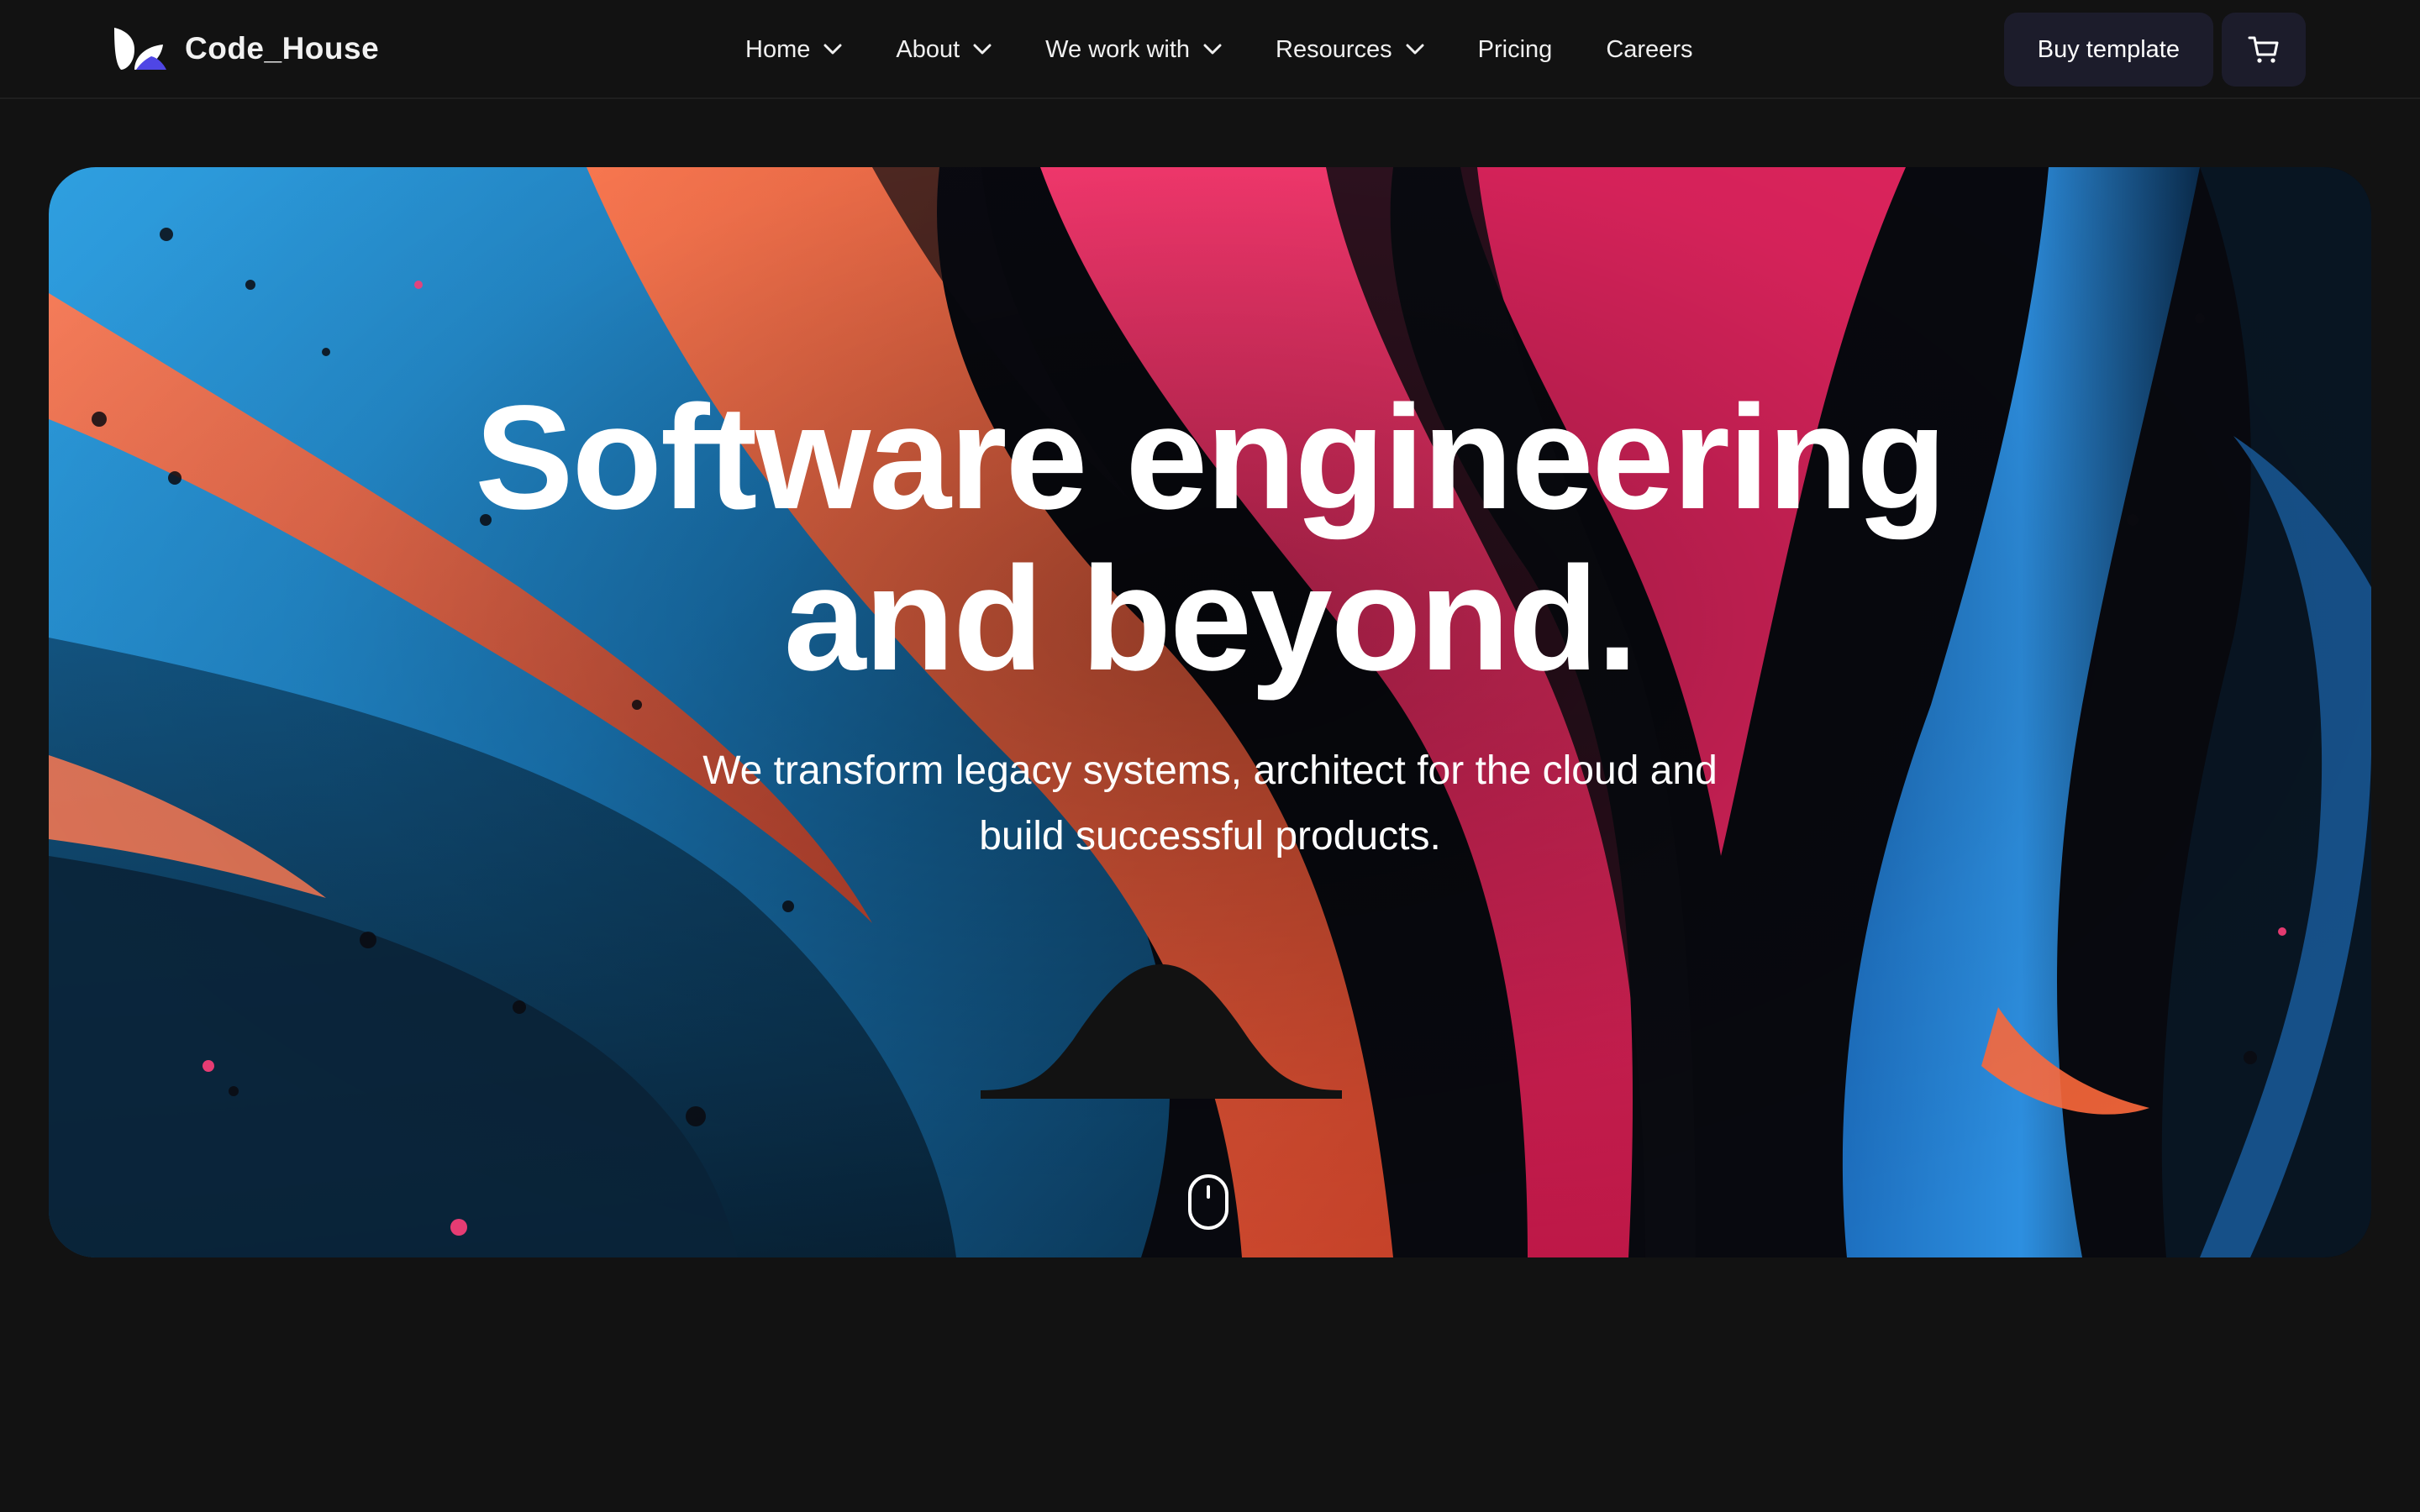 This screenshot has height=1512, width=2420. I want to click on mouse-icon, so click(1208, 1202).